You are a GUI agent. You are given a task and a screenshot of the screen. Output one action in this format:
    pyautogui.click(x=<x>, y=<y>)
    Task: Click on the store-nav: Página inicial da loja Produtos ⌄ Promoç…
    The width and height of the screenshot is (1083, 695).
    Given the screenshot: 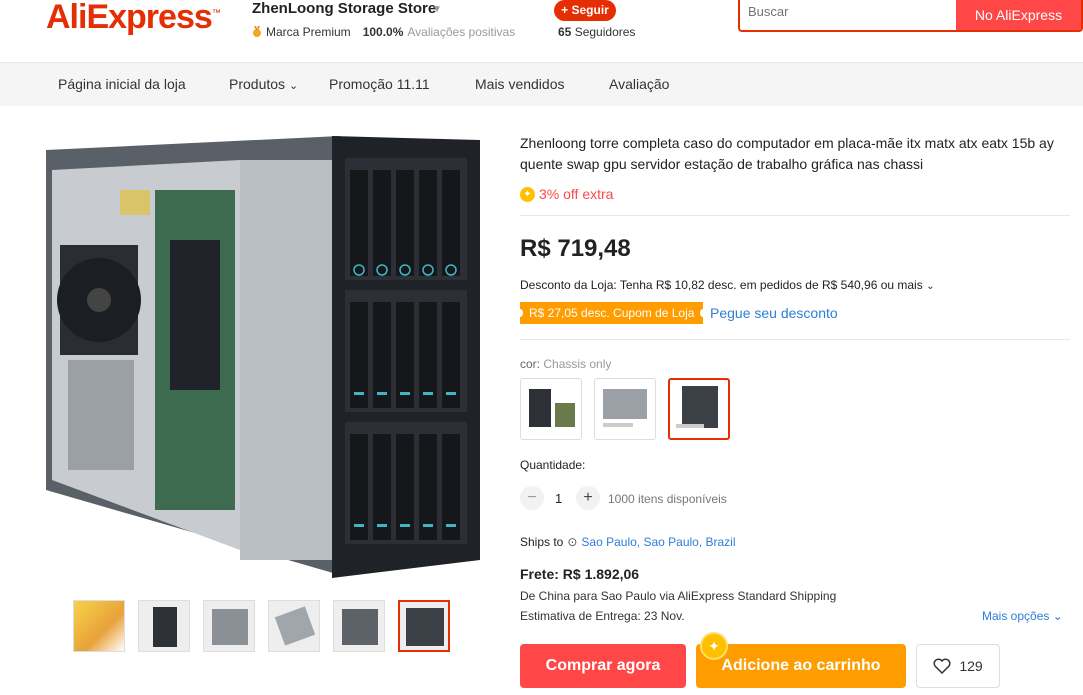 What is the action you would take?
    pyautogui.click(x=541, y=84)
    